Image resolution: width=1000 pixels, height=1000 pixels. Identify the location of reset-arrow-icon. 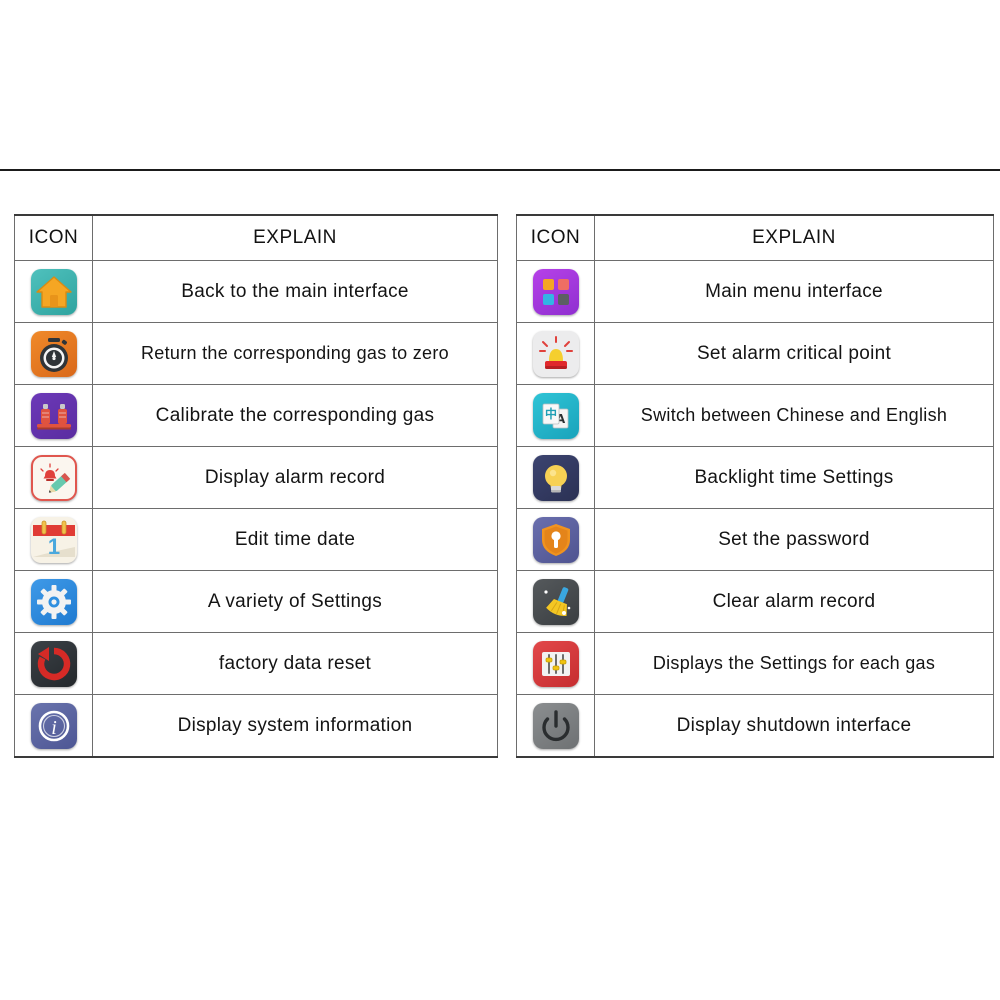
(53, 663).